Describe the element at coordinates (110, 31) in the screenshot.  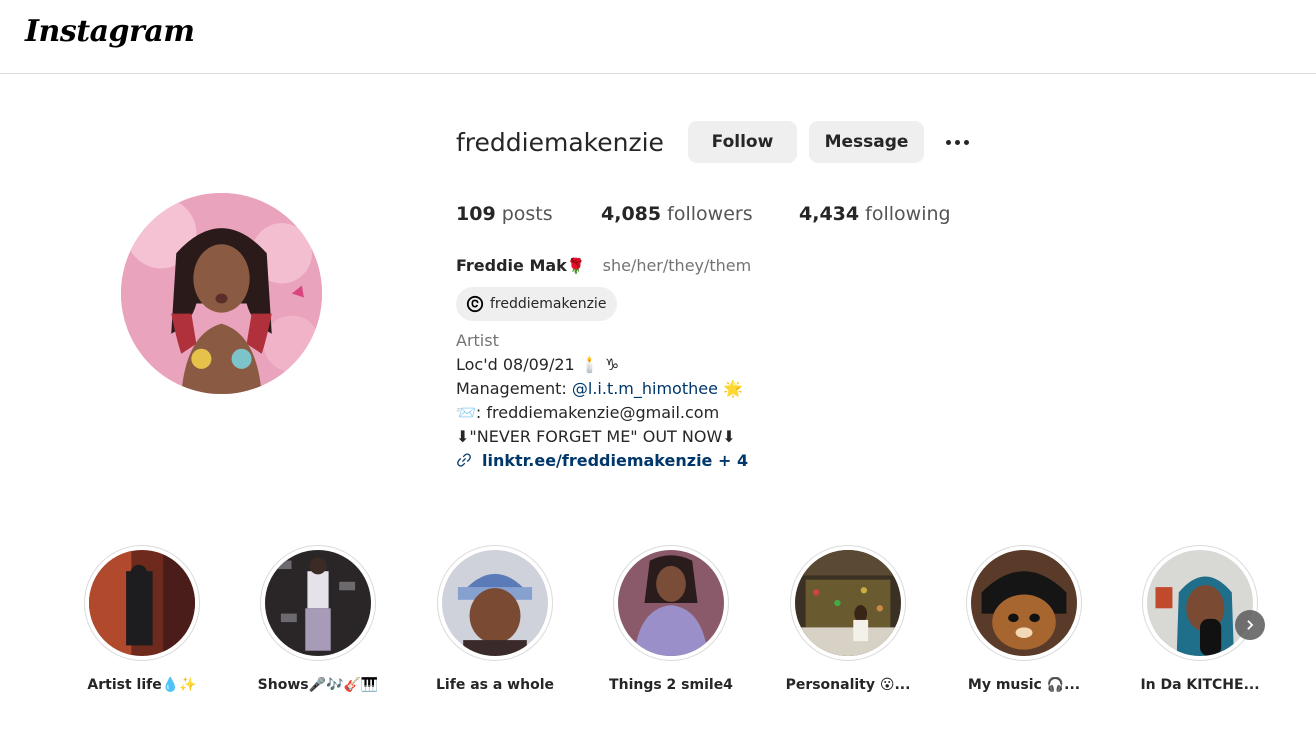
I see `instagram-logo: Instagram` at that location.